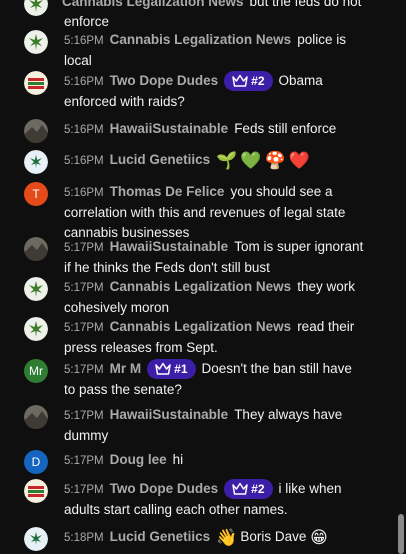 The image size is (406, 554). I want to click on avatar-initial: D, so click(36, 462).